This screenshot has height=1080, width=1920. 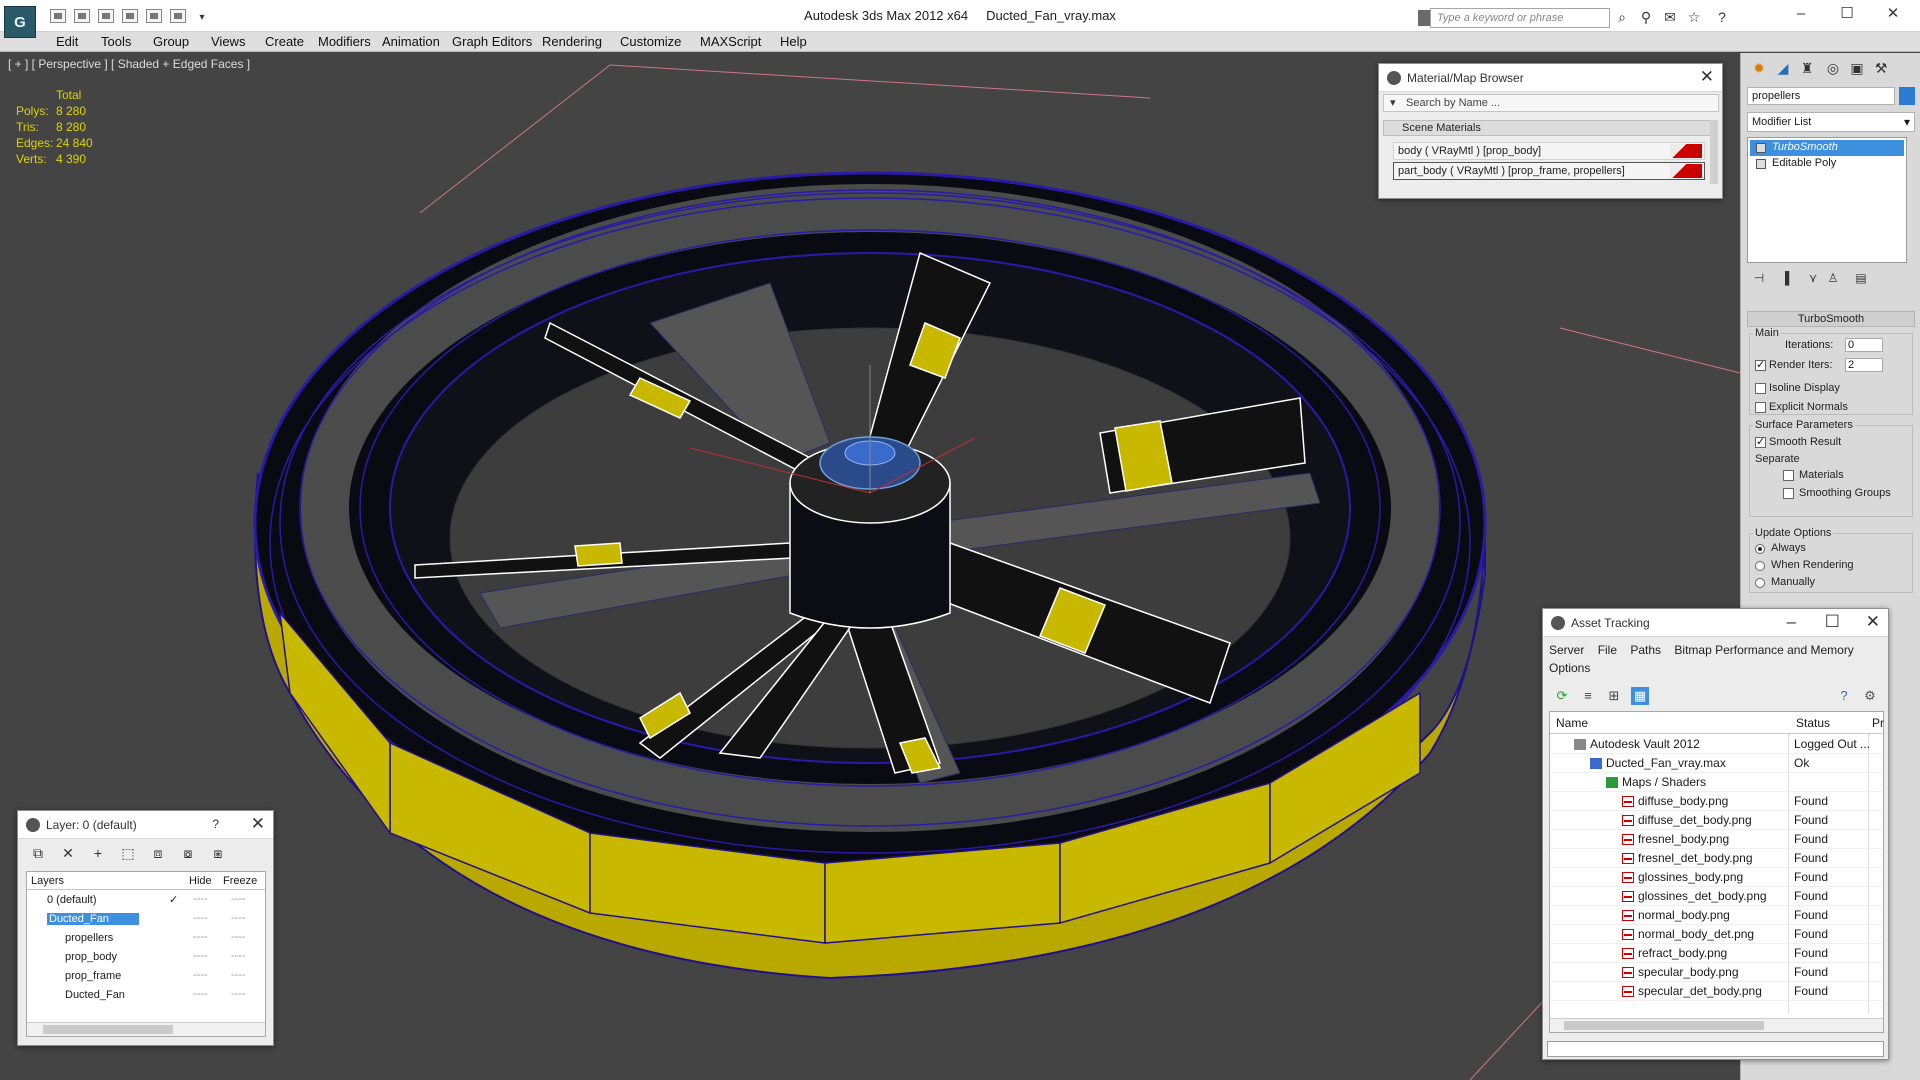 What do you see at coordinates (1861, 279) in the screenshot?
I see `configure-sets-icon: ▤` at bounding box center [1861, 279].